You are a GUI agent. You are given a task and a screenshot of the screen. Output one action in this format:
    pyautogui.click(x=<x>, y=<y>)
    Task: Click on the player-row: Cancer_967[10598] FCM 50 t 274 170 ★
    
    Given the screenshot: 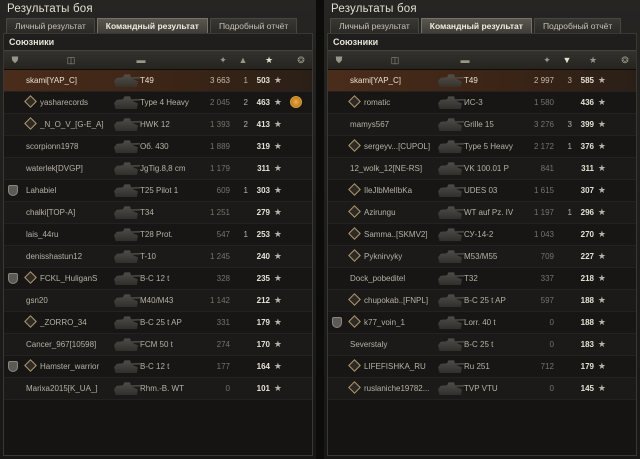 What is the action you would take?
    pyautogui.click(x=158, y=345)
    